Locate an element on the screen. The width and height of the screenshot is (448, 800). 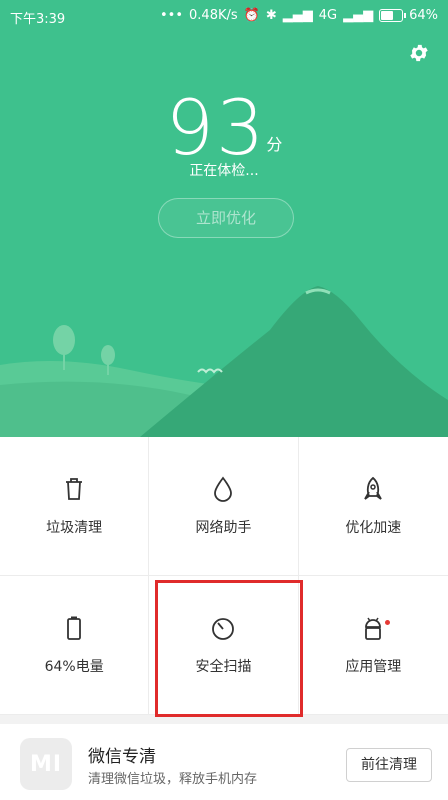
promo-title: 微信专清 is located at coordinates (122, 757).